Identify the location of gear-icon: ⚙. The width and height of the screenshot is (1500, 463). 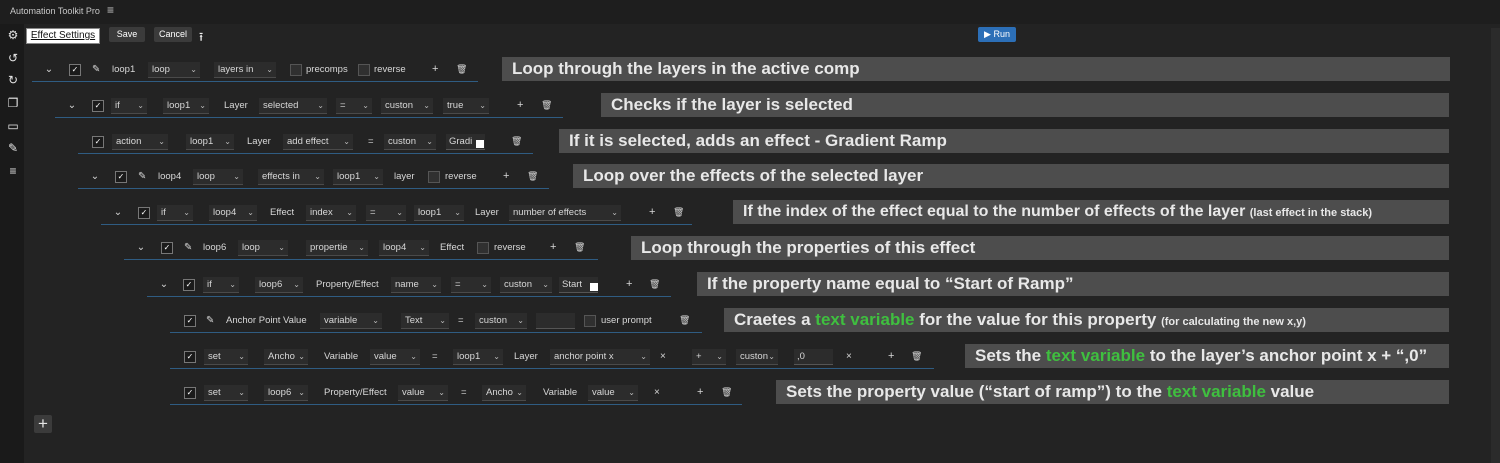
(13, 35).